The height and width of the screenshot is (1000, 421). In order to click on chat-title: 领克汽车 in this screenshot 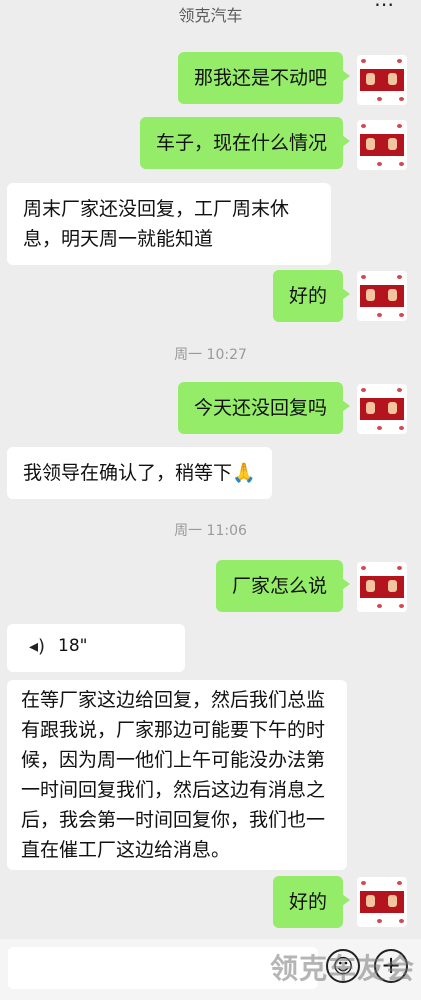, I will do `click(210, 15)`.